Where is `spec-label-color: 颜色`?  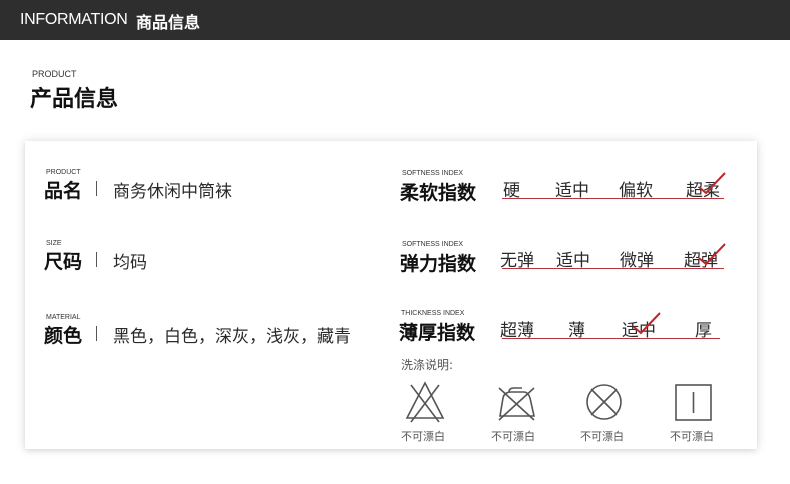
spec-label-color: 颜色 is located at coordinates (63, 336).